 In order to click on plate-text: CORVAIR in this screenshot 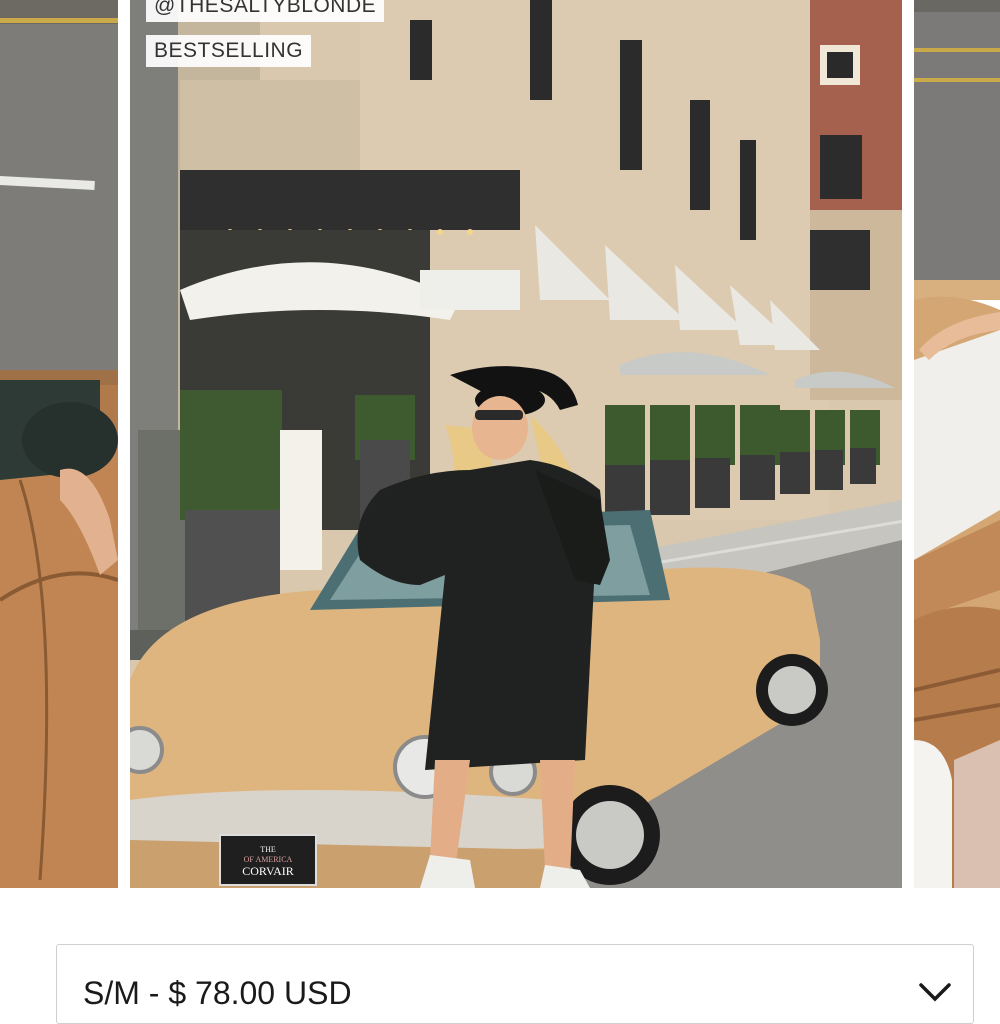, I will do `click(268, 871)`.